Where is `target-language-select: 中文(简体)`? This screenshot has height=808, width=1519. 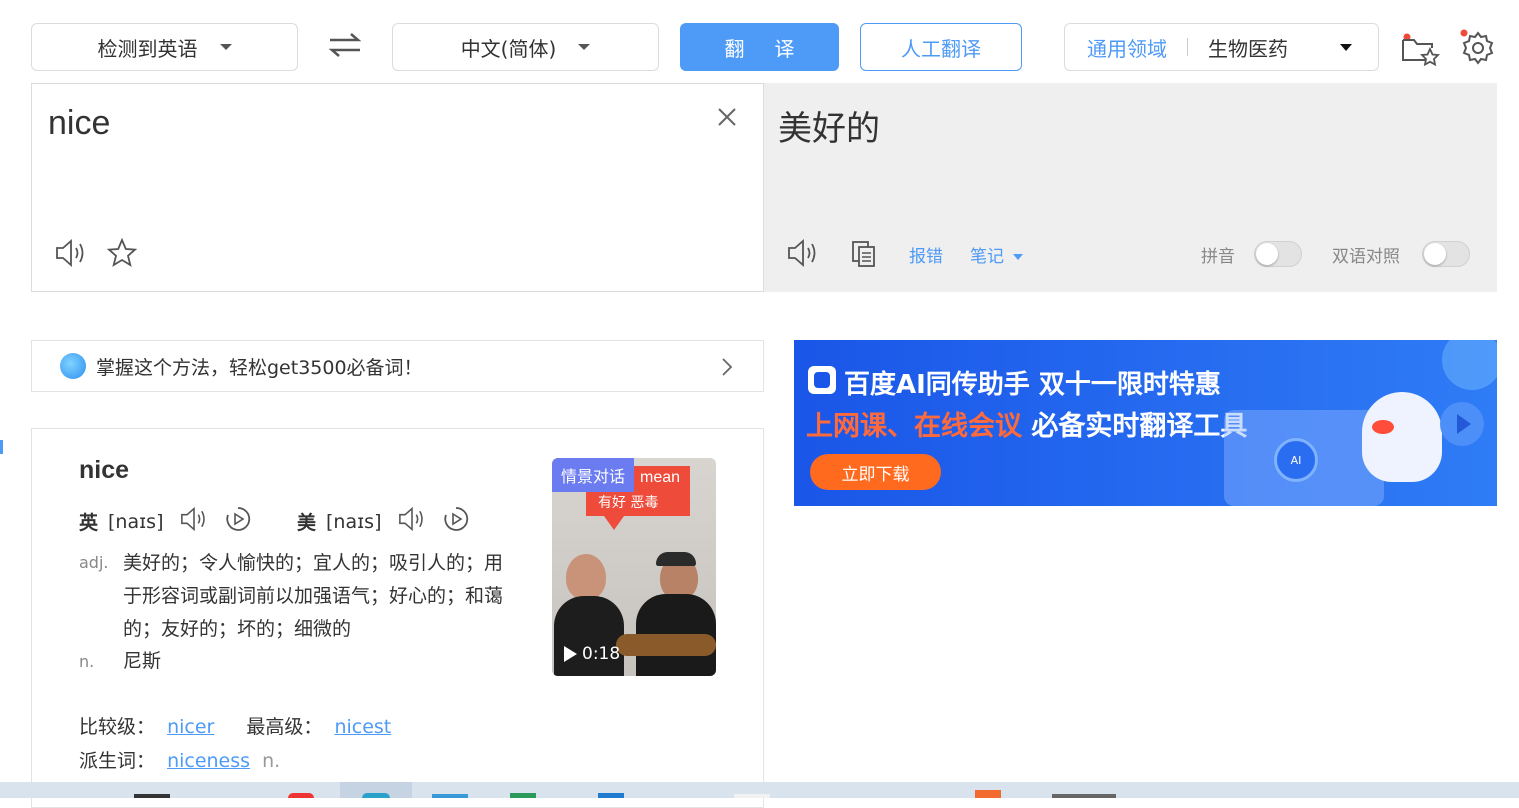 target-language-select: 中文(简体) is located at coordinates (525, 47).